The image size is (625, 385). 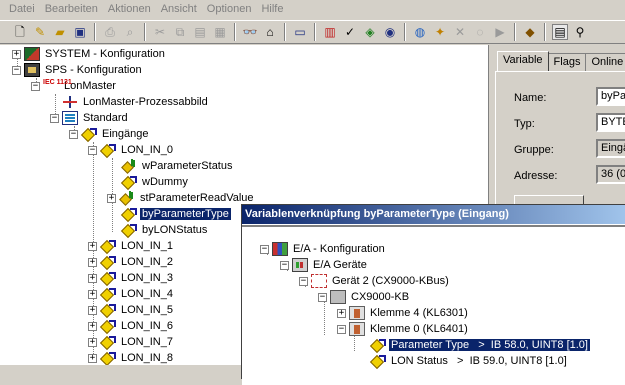 What do you see at coordinates (403, 313) in the screenshot?
I see `dlg-node-klemme4: + Klemme 4 (KL6301)` at bounding box center [403, 313].